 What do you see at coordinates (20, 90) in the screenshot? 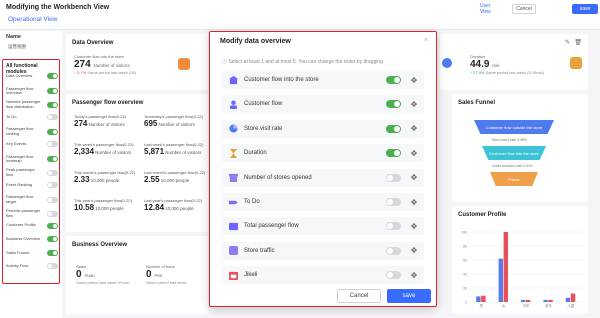
I see `module-label: Passenger flow overview` at bounding box center [20, 90].